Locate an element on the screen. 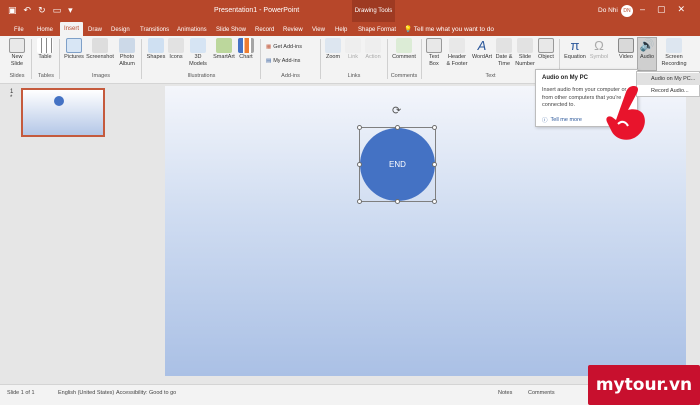 The image size is (700, 405). tab-insert: Insert is located at coordinates (72, 29).